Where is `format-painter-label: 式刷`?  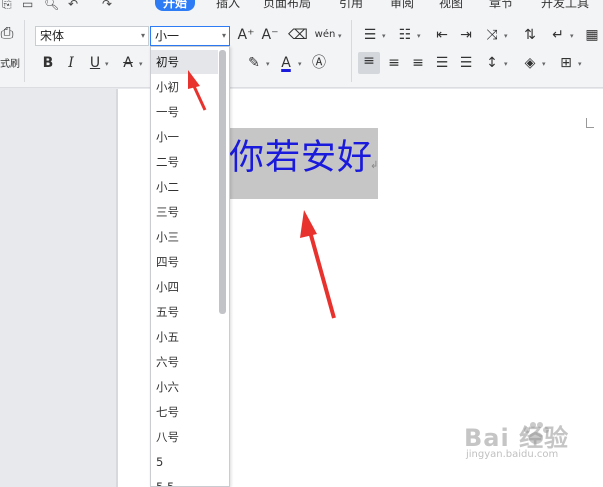
format-painter-label: 式刷 is located at coordinates (10, 65).